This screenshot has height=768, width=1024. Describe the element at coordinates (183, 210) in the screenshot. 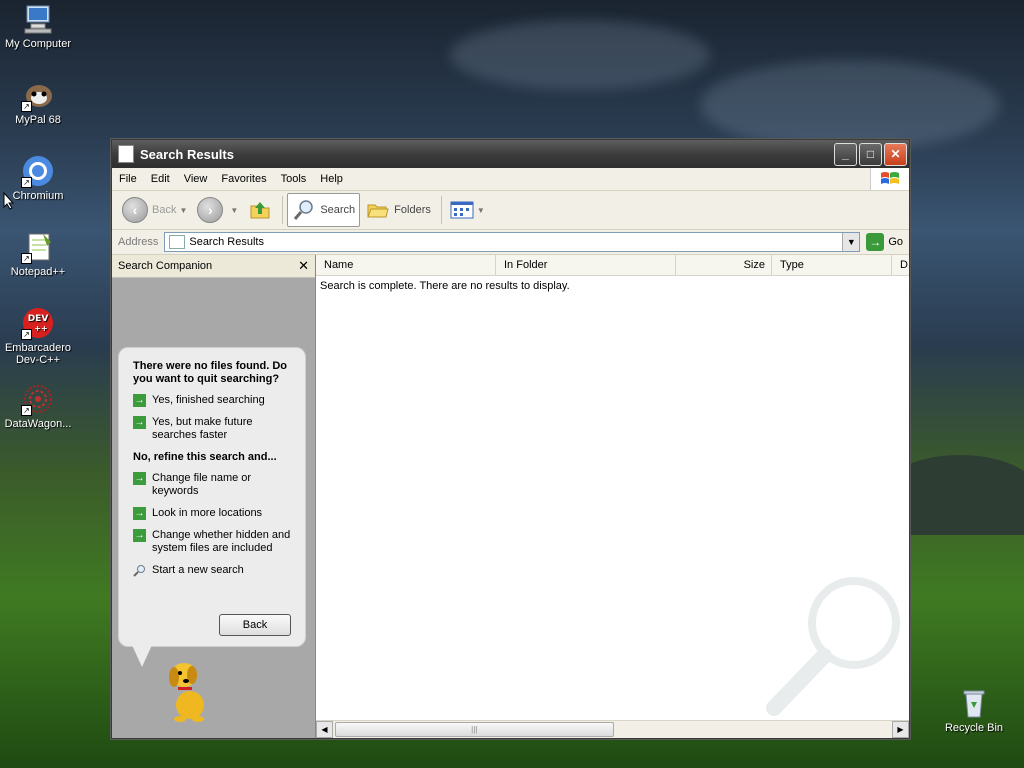

I see `back-dropdown-icon: ▼` at that location.